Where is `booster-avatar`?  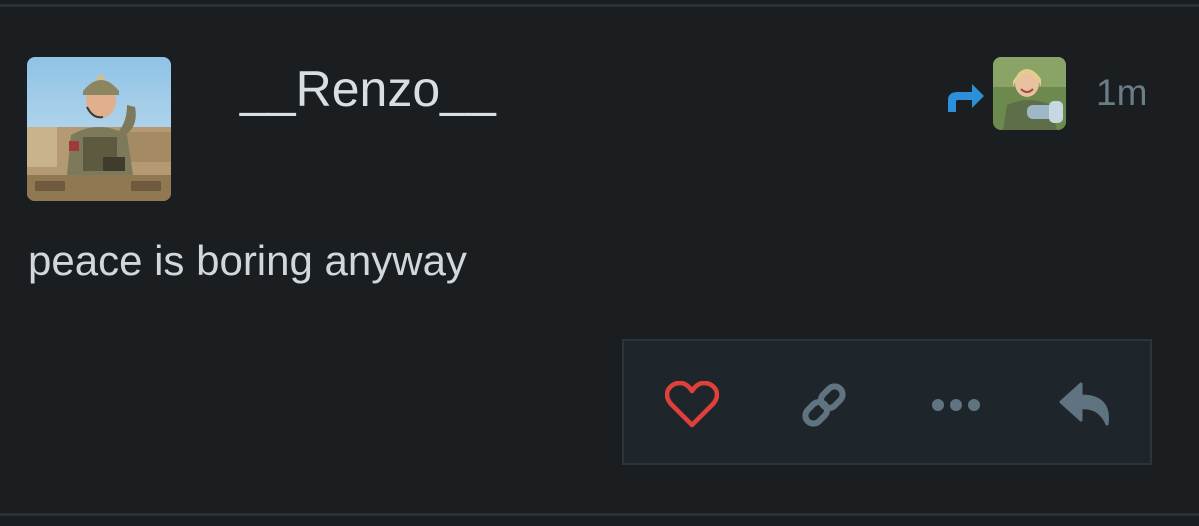 booster-avatar is located at coordinates (1029, 93).